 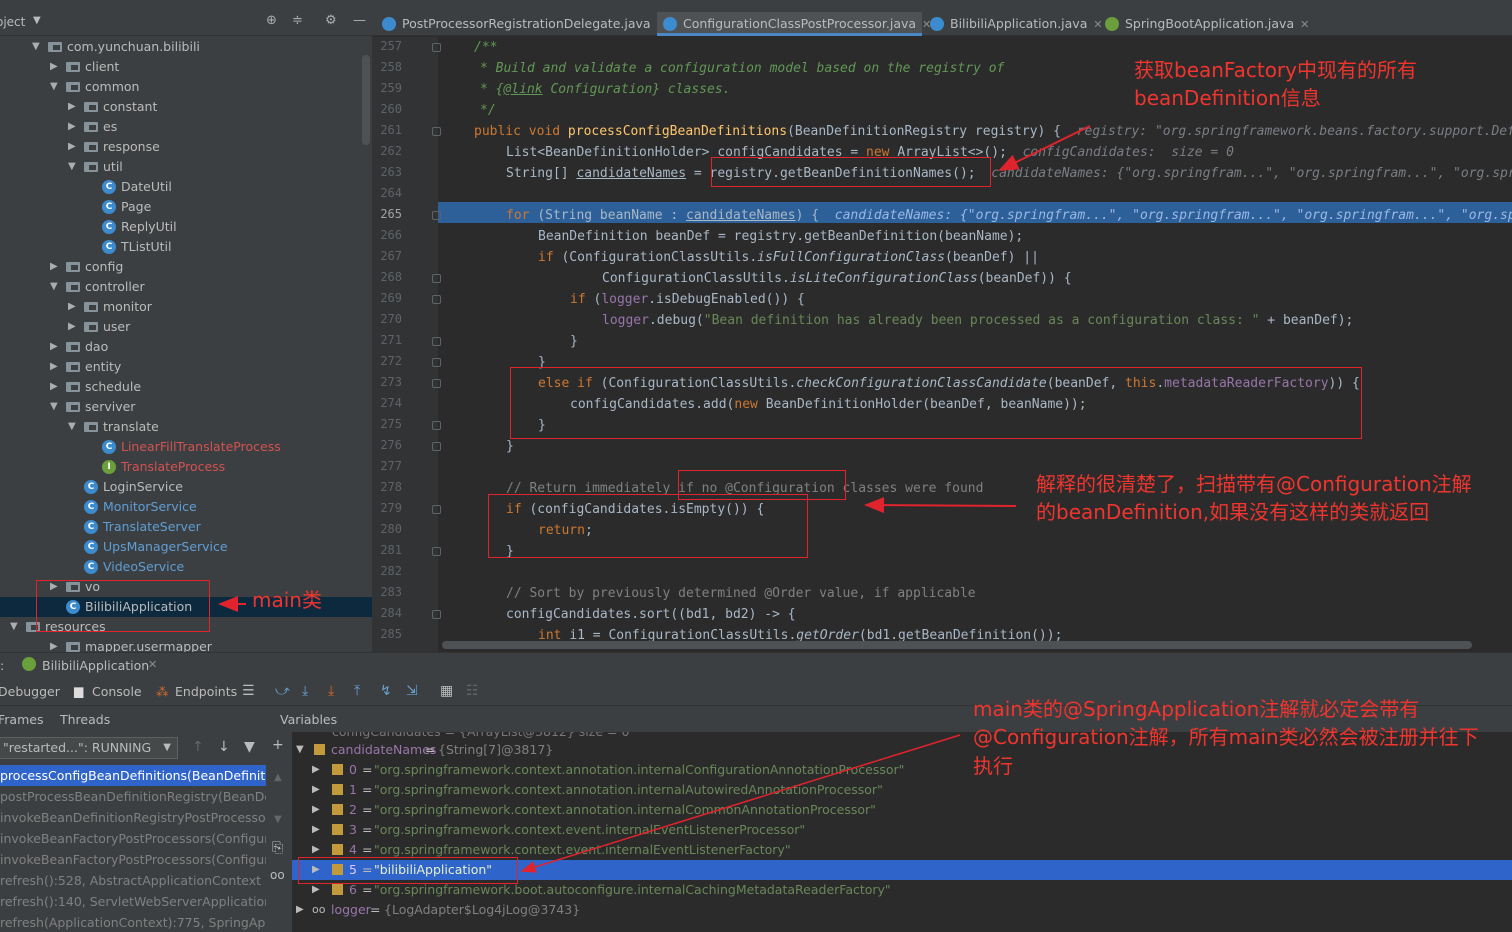 I want to click on tree-item: ▶ entity, so click(x=186, y=367).